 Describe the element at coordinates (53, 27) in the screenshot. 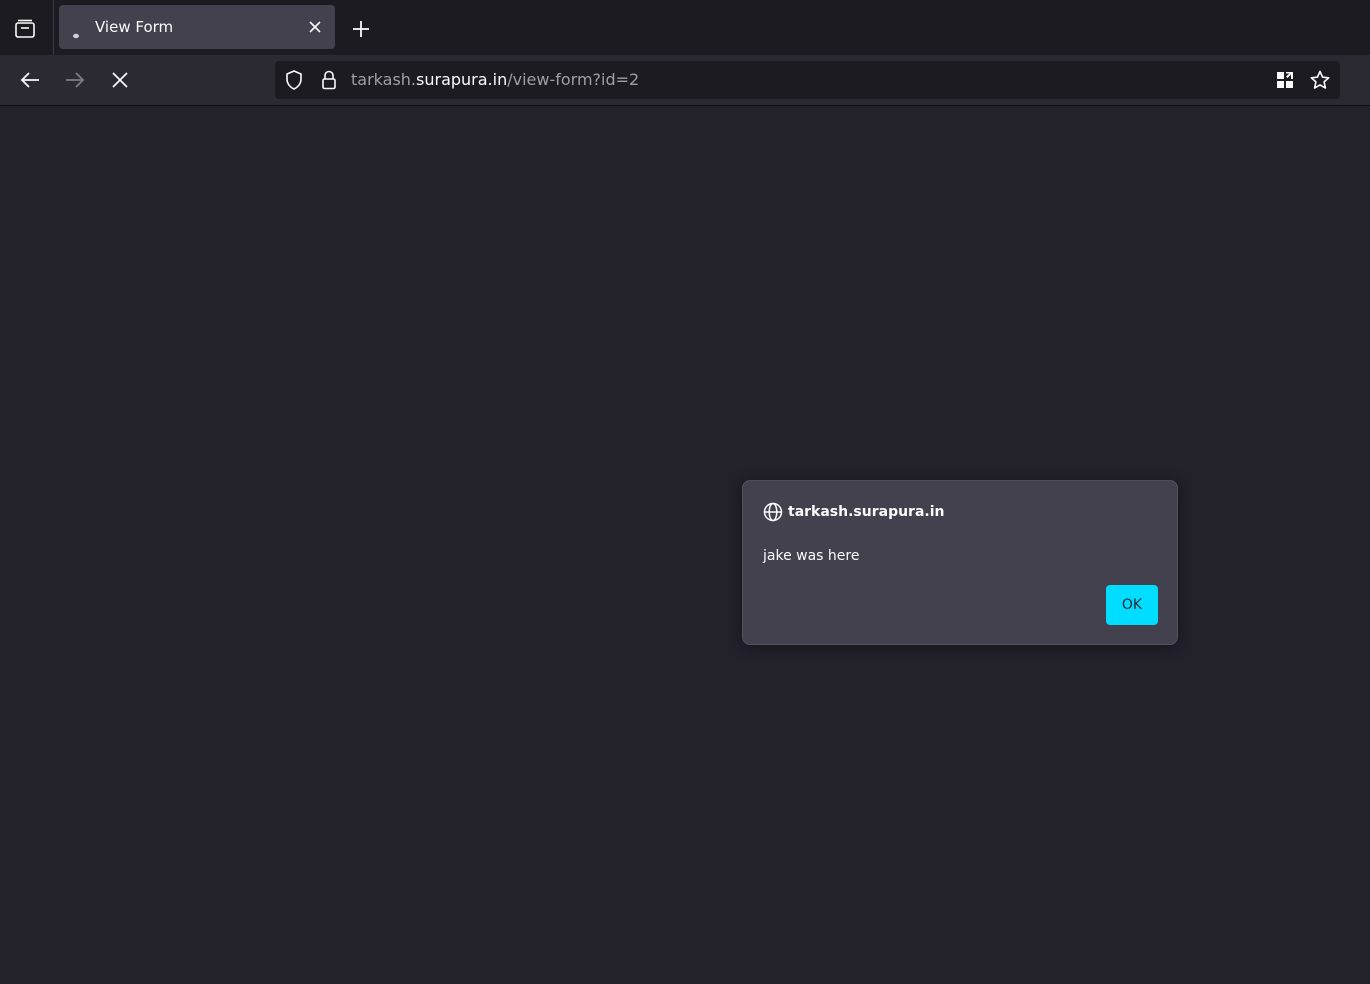

I see `tab-strip-separator` at that location.